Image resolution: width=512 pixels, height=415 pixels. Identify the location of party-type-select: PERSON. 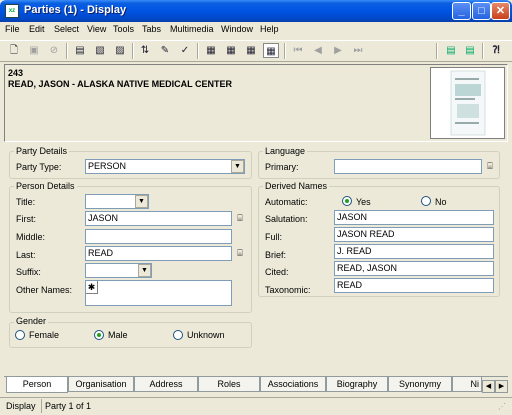
(165, 166).